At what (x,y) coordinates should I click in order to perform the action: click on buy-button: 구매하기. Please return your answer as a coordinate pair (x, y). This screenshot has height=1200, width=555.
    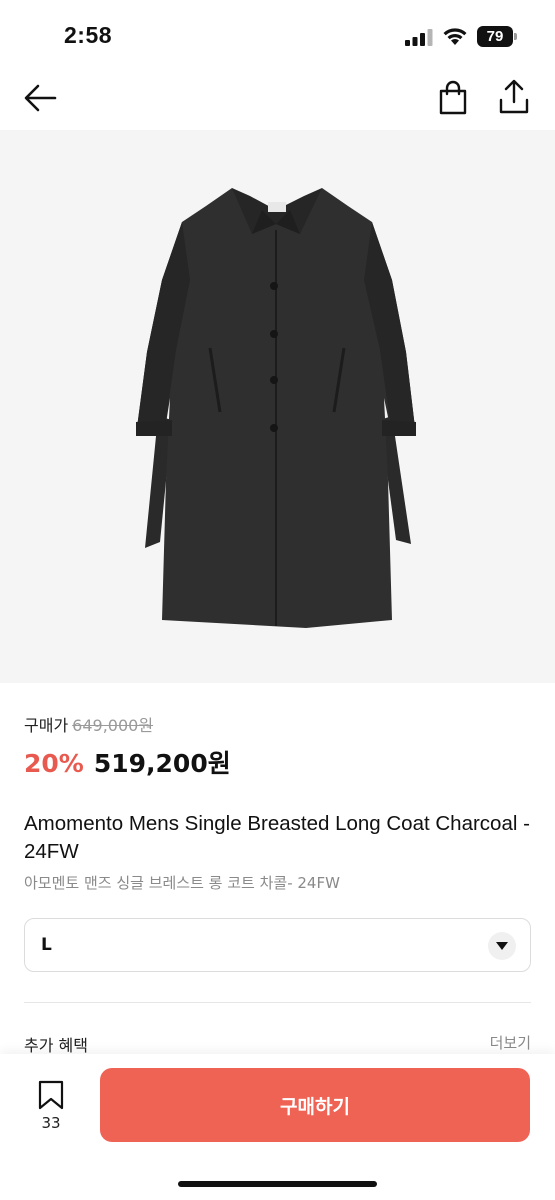
    Looking at the image, I should click on (315, 1105).